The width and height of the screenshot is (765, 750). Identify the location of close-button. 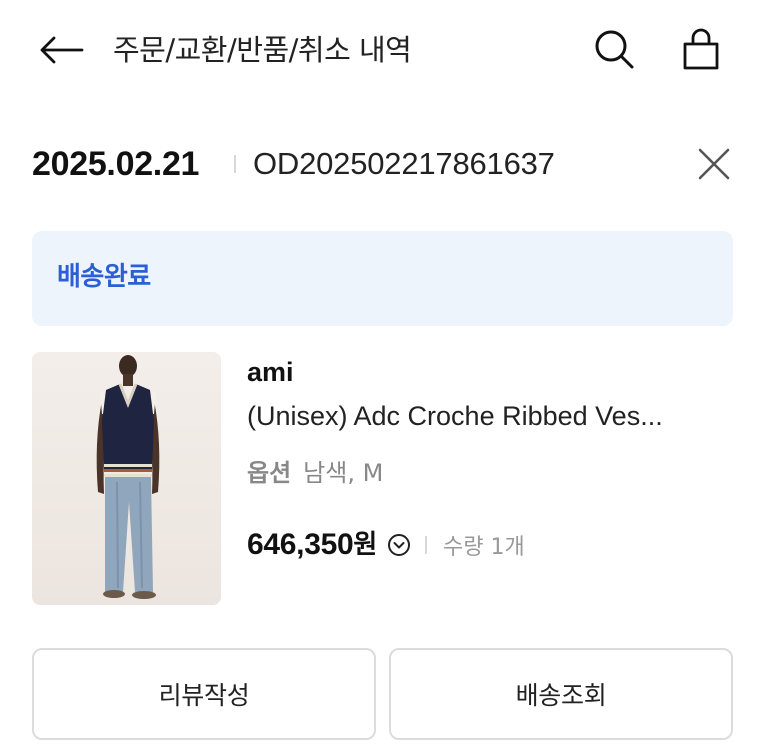
(714, 164).